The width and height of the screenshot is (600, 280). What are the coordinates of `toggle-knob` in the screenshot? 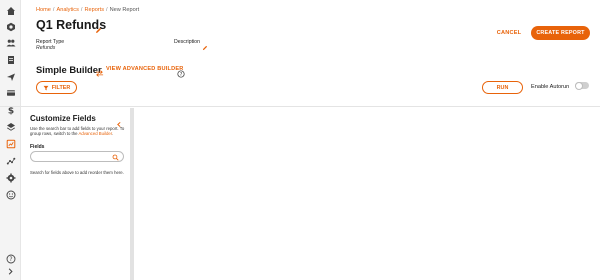 It's located at (579, 85).